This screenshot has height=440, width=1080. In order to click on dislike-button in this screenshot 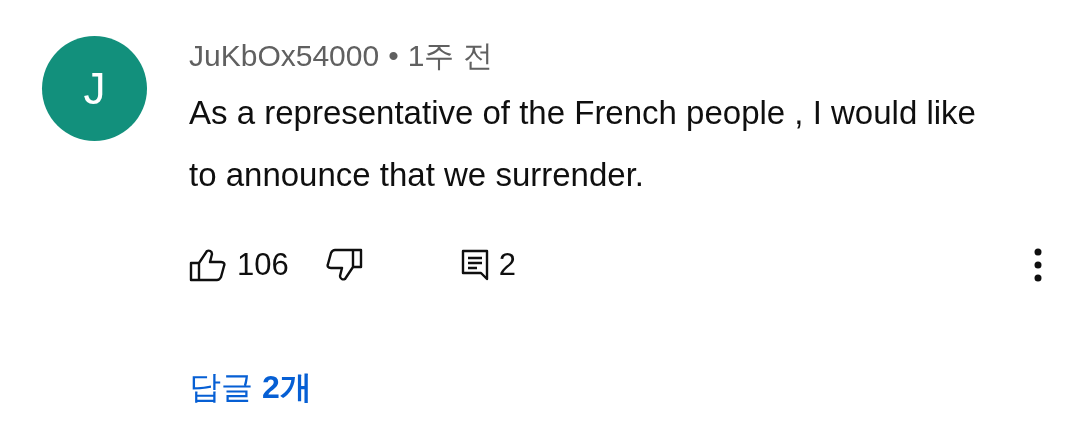, I will do `click(343, 265)`.